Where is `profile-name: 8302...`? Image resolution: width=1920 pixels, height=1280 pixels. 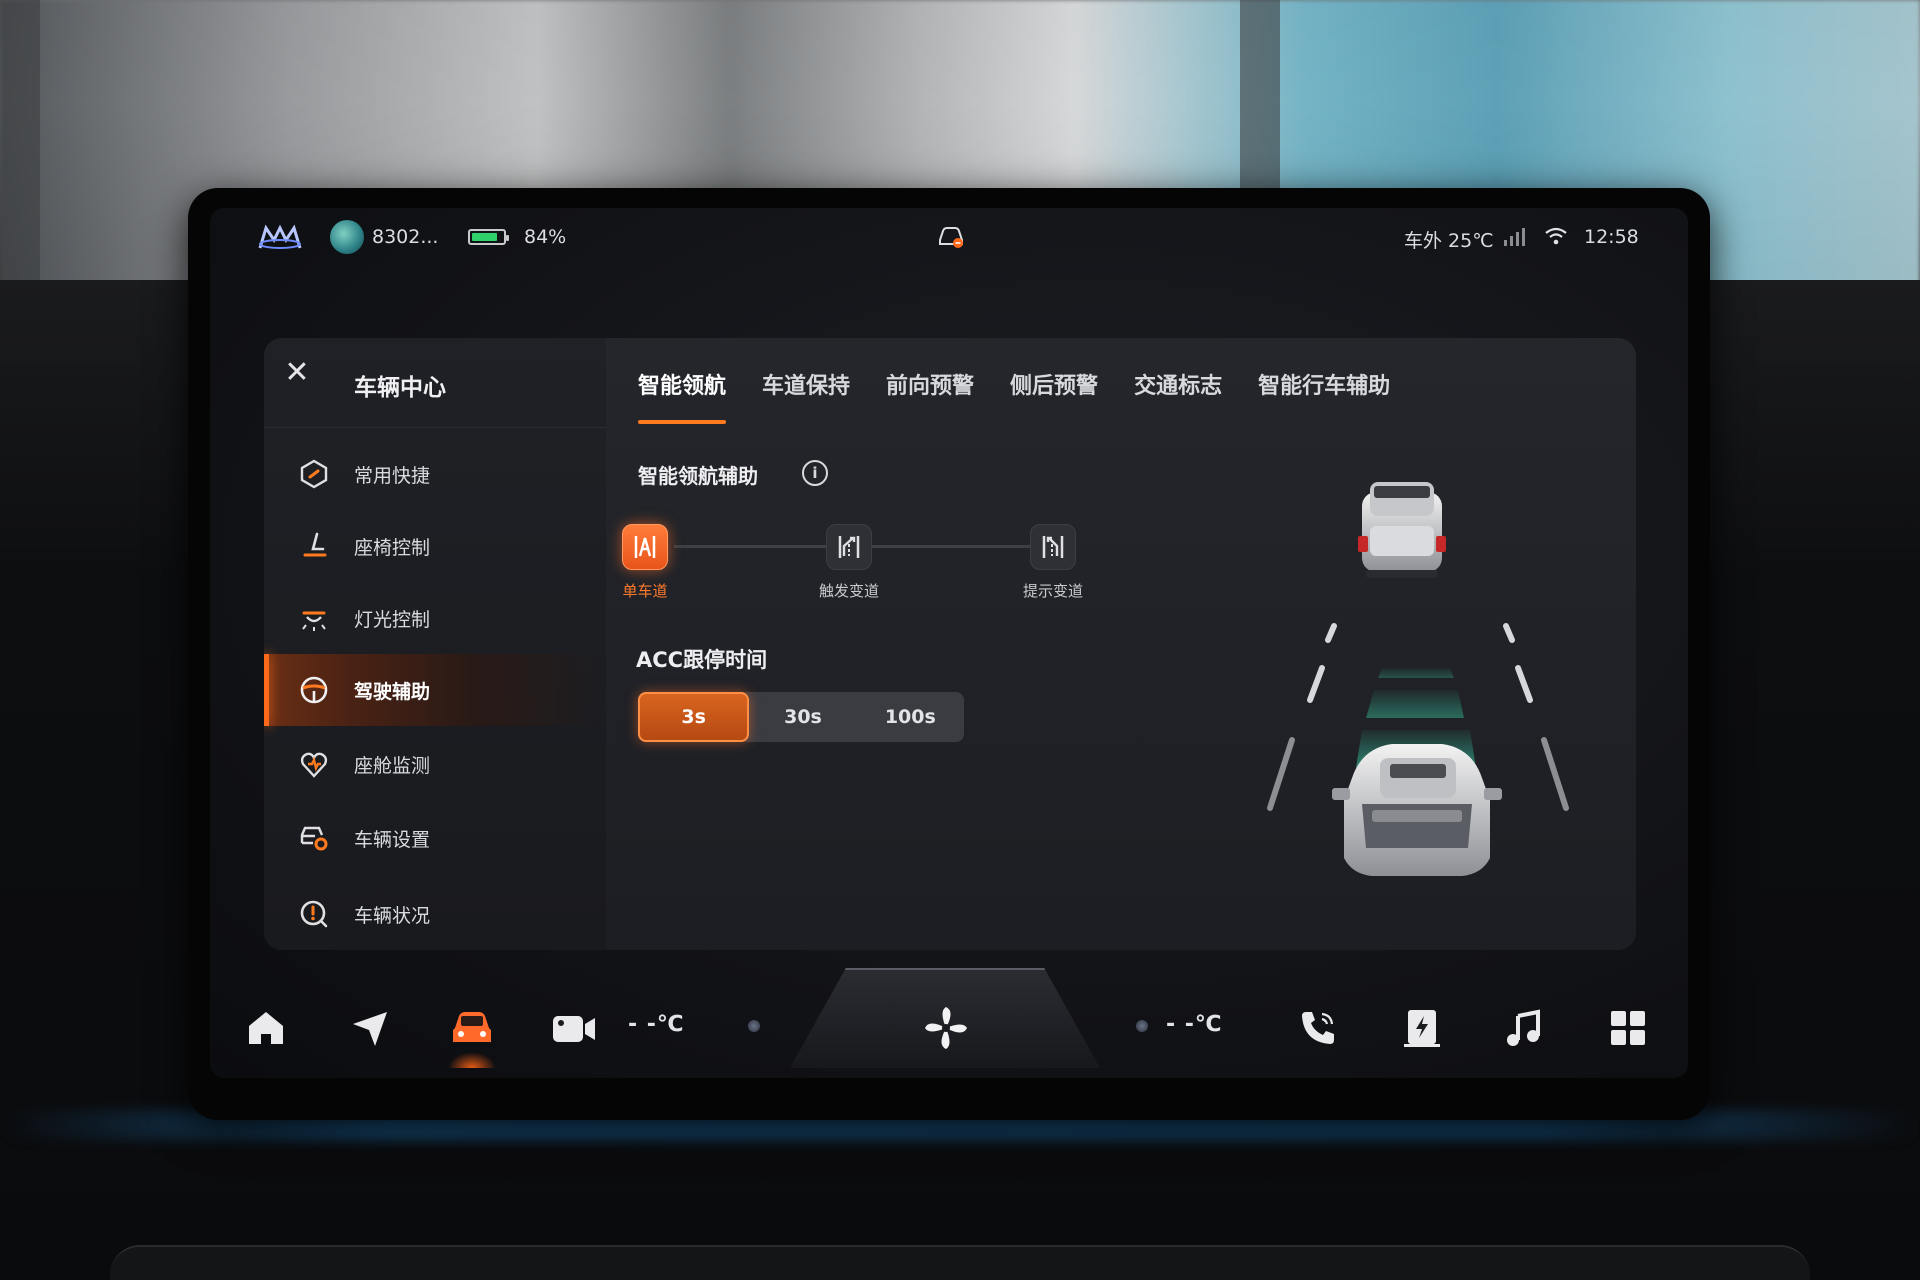 profile-name: 8302... is located at coordinates (405, 237).